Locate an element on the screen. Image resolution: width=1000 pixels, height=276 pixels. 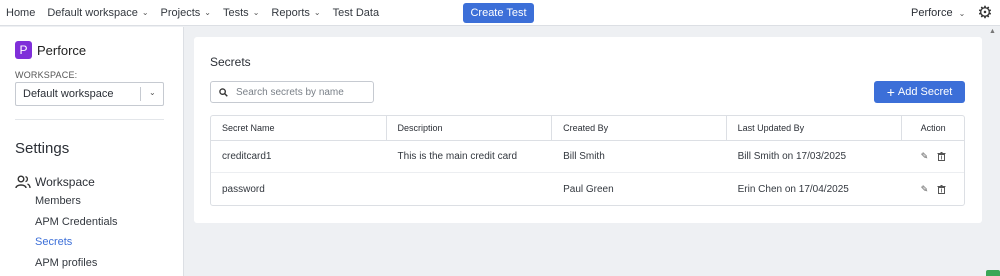
sidebar-item-secrets: Secrets is located at coordinates (53, 242).